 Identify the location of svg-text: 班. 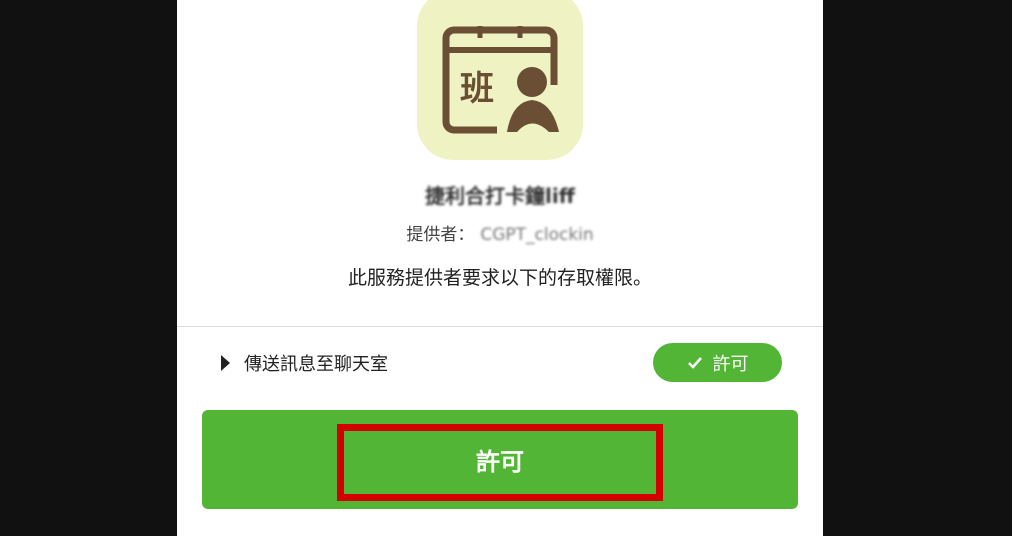
(477, 89).